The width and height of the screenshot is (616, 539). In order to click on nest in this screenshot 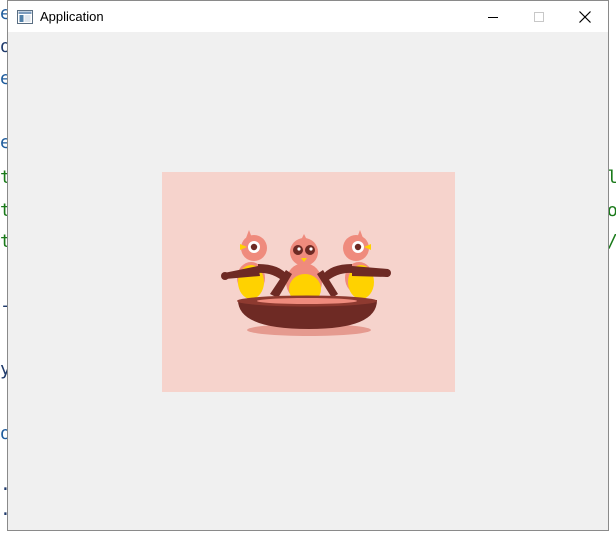, I will do `click(307, 312)`.